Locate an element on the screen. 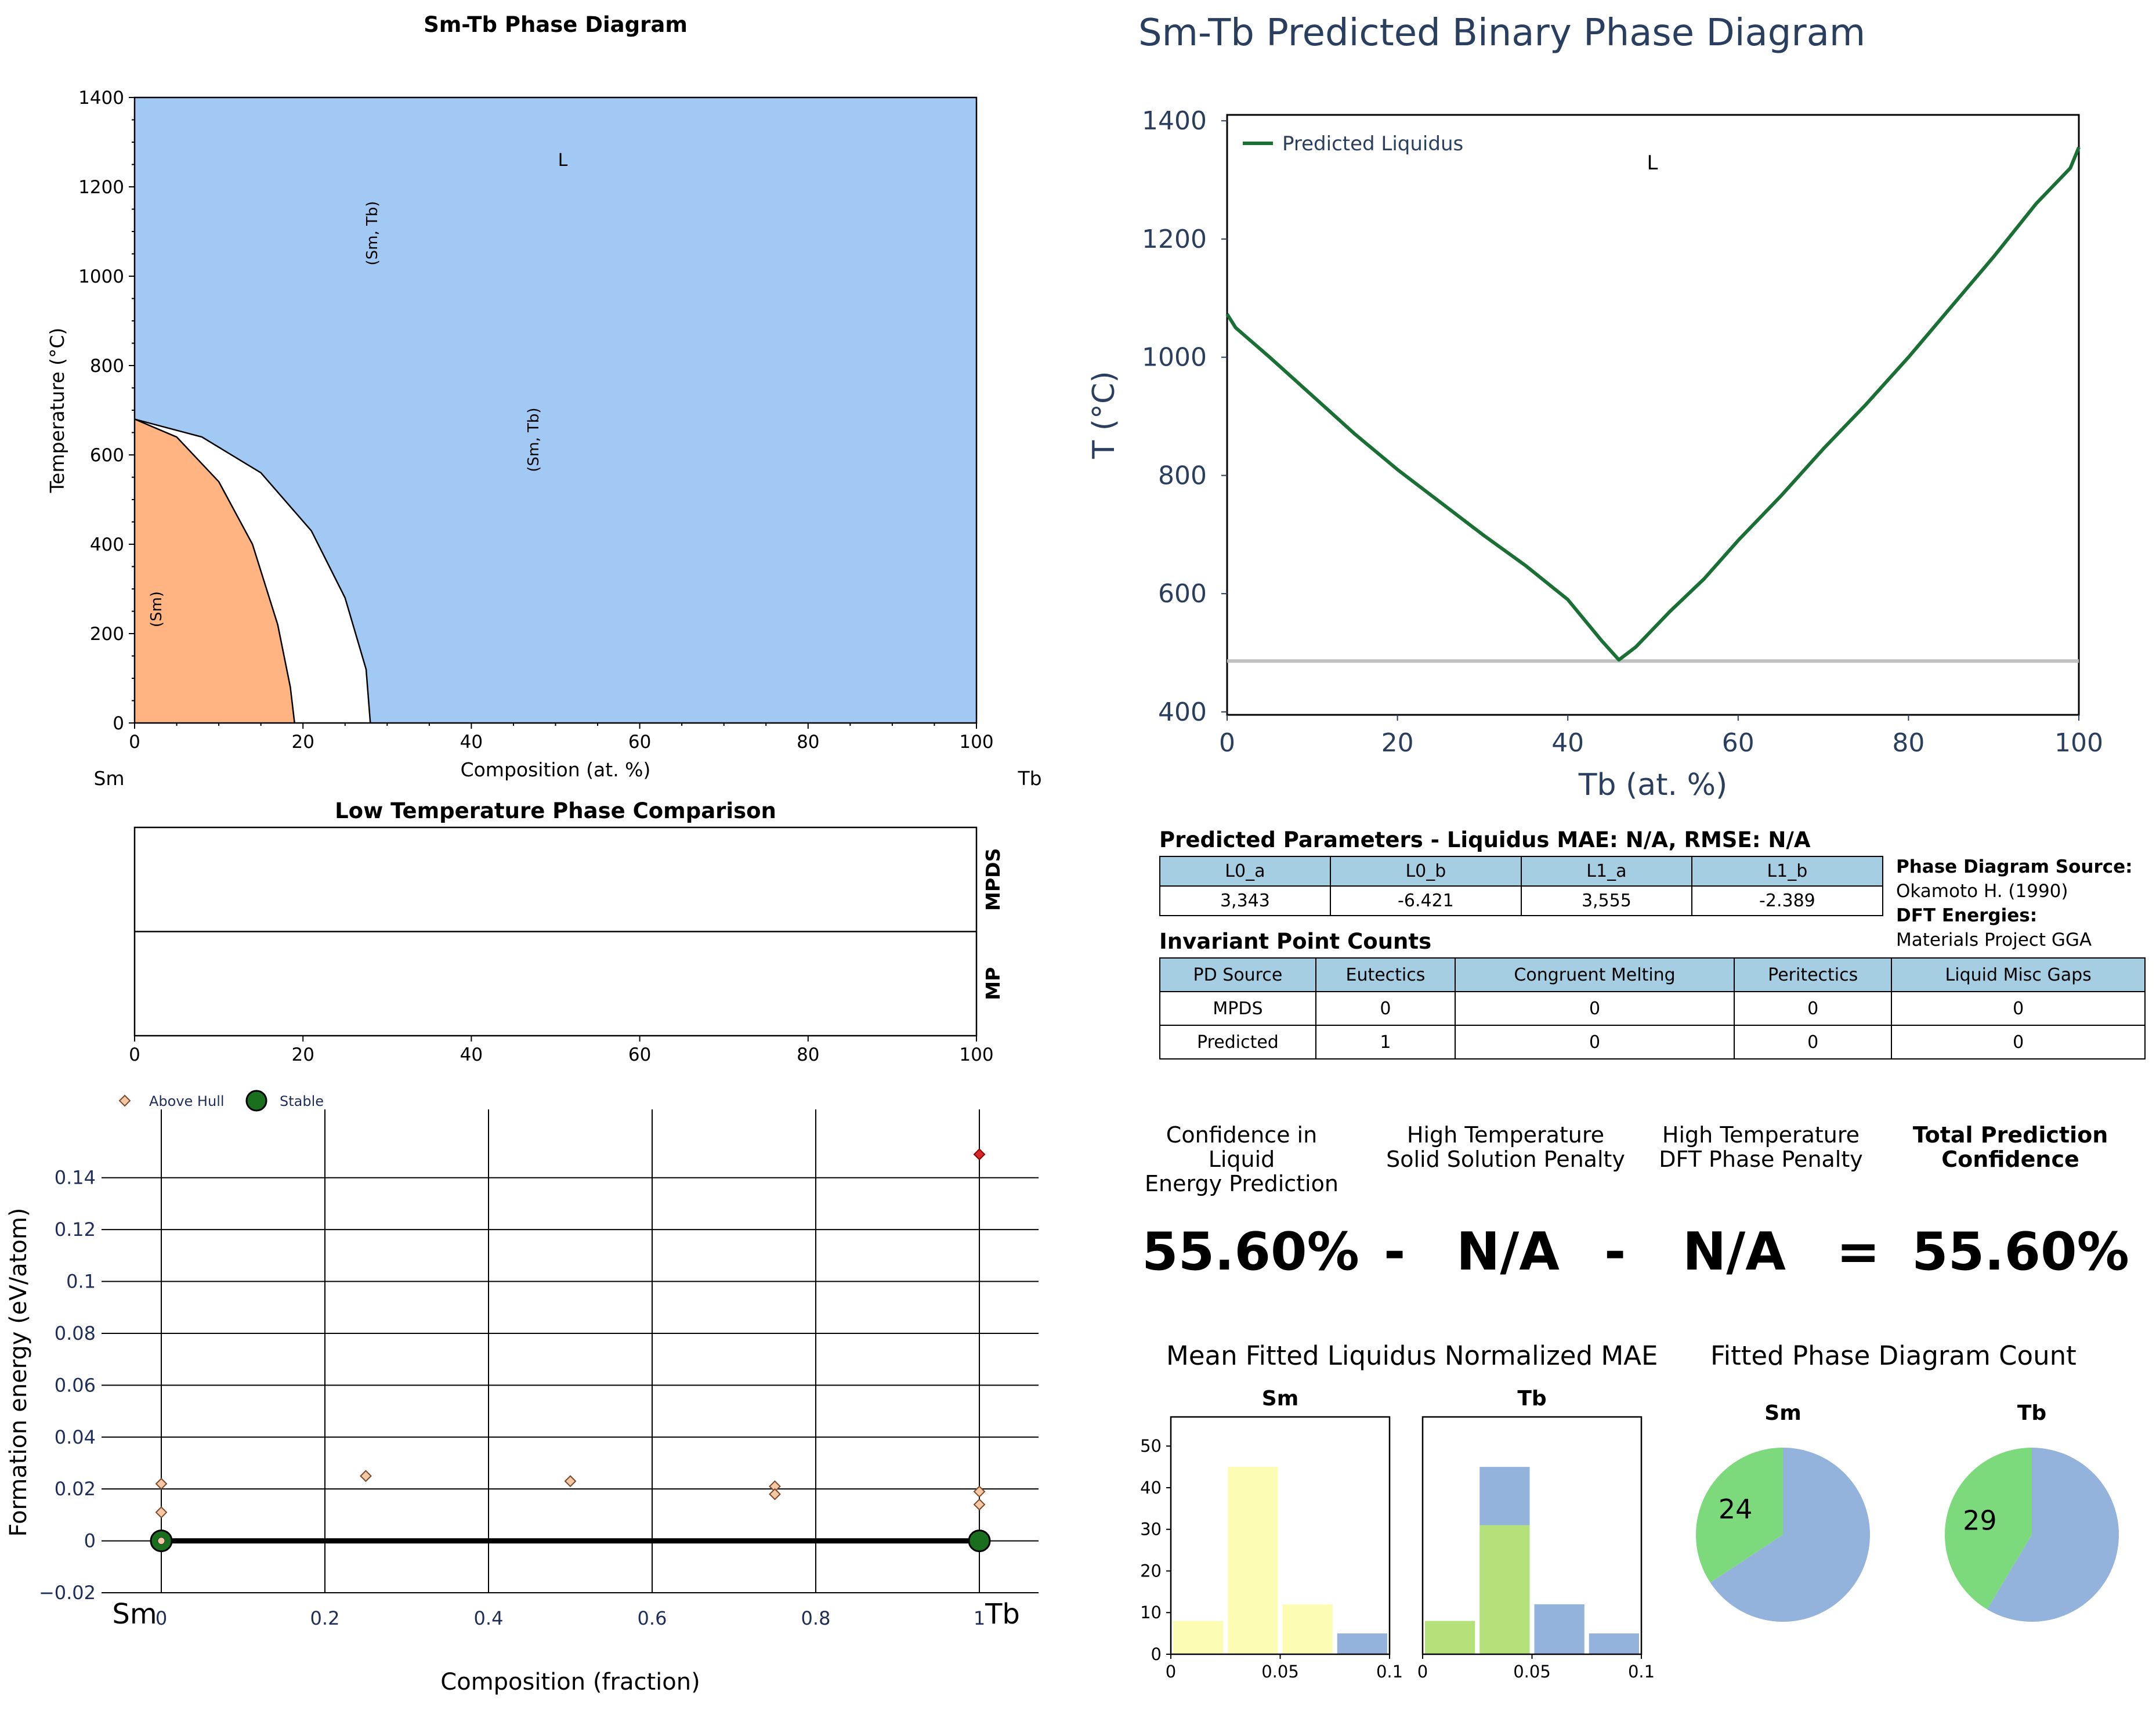  legend-above-hull-marker is located at coordinates (124, 1100).